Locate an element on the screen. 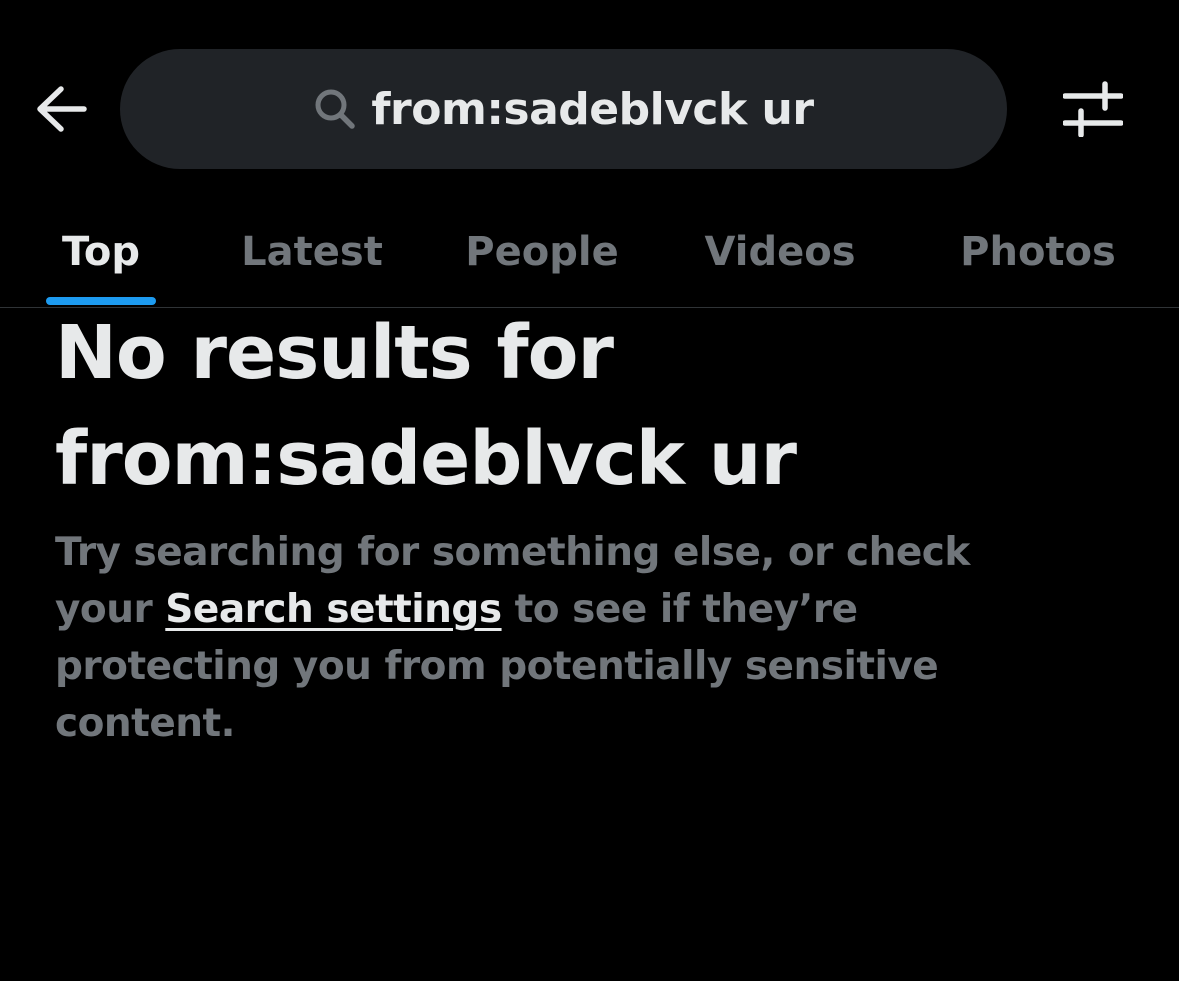  search-settings-link: Search settings is located at coordinates (333, 609).